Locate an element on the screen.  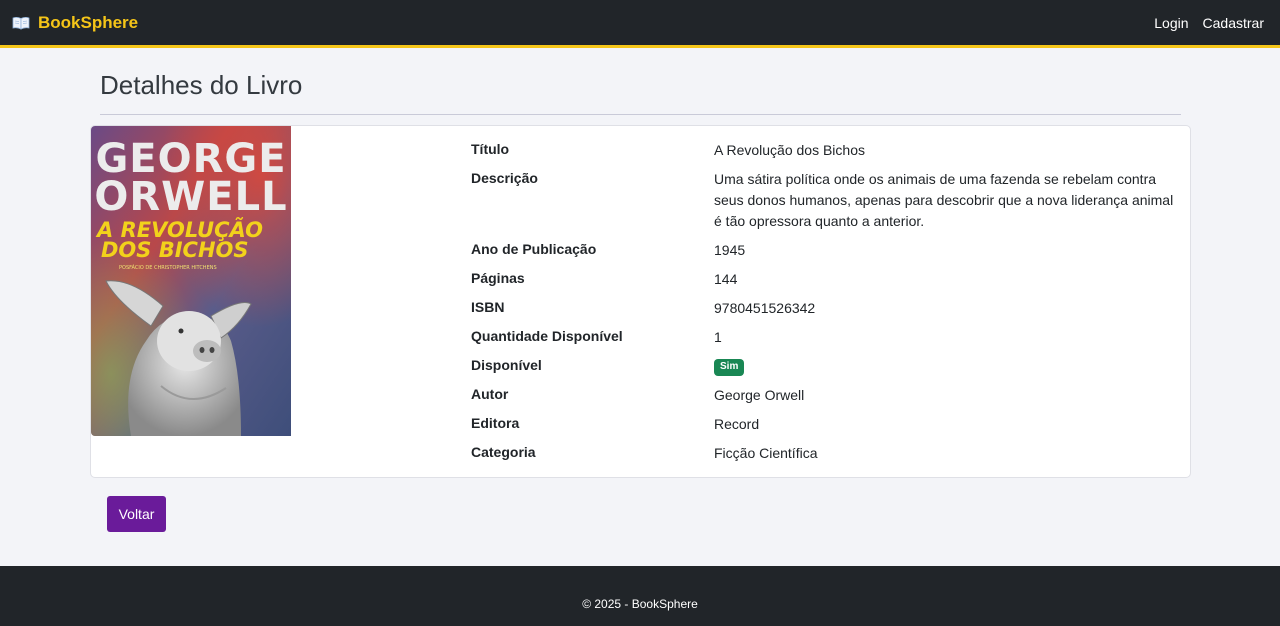
brand-name: BookSphere is located at coordinates (88, 22).